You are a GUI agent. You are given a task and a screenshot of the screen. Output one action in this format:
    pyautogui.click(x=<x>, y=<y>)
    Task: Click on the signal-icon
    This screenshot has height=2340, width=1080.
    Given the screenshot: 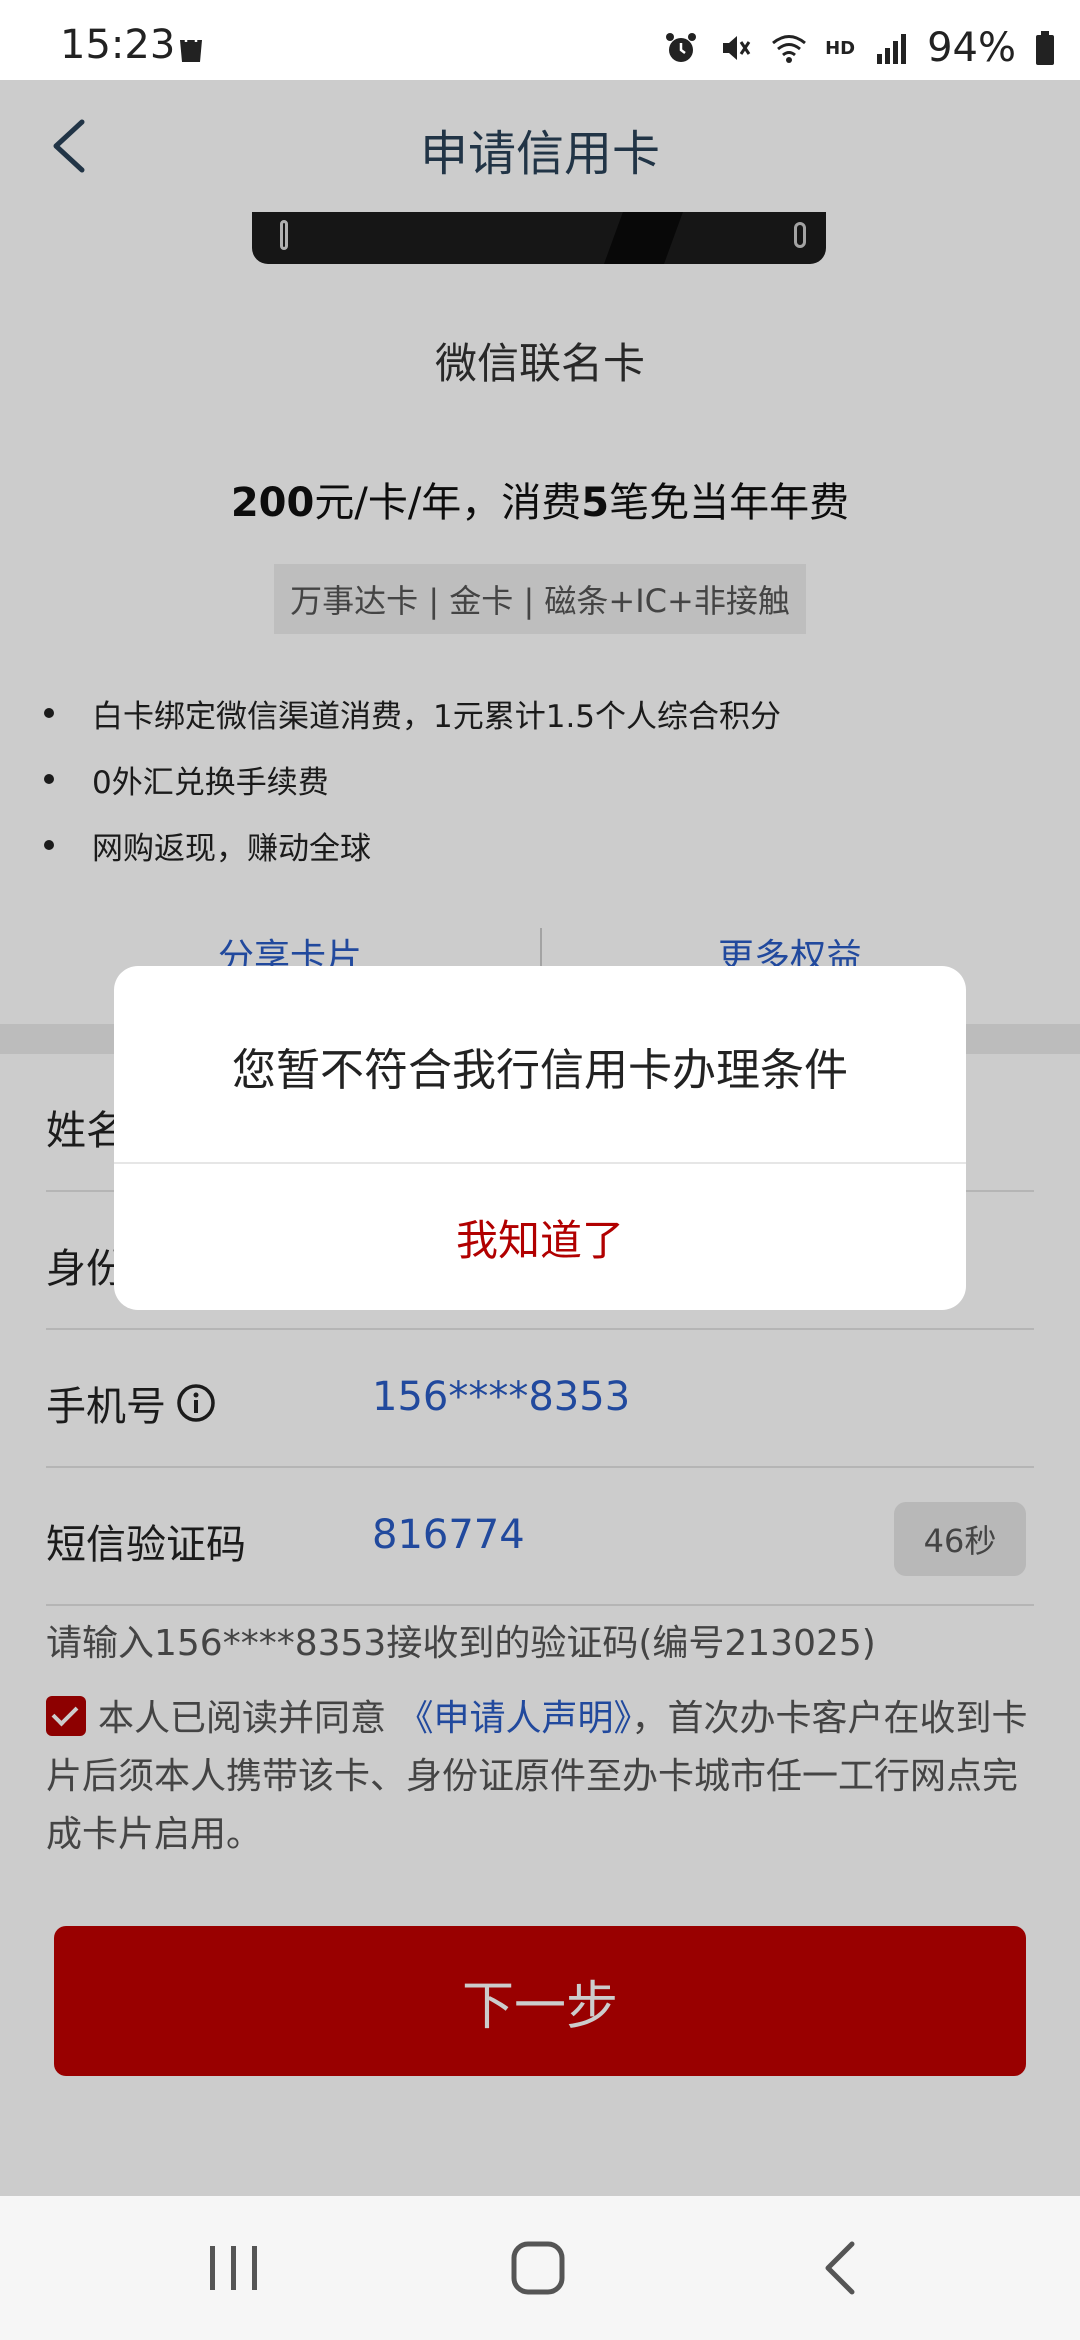 What is the action you would take?
    pyautogui.click(x=892, y=49)
    